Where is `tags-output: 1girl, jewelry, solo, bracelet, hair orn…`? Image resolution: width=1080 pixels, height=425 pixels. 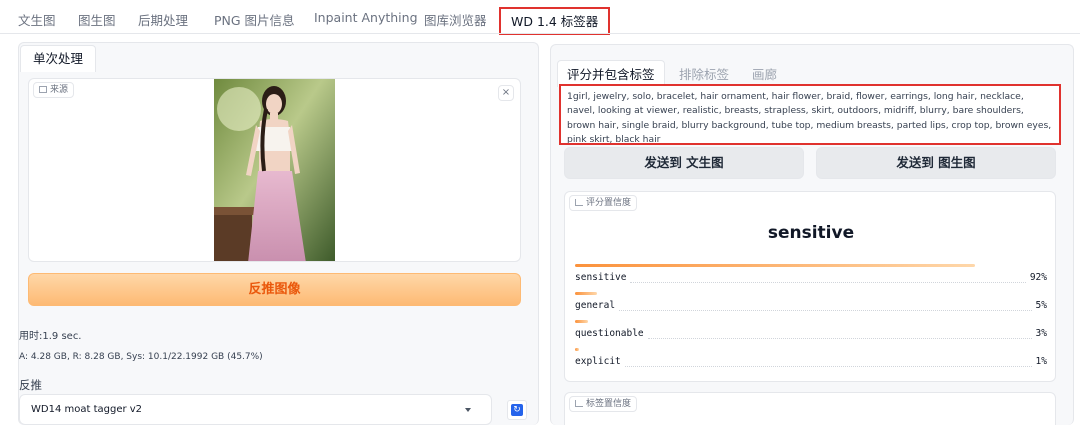
tags-output: 1girl, jewelry, solo, bracelet, hair orn… is located at coordinates (810, 114).